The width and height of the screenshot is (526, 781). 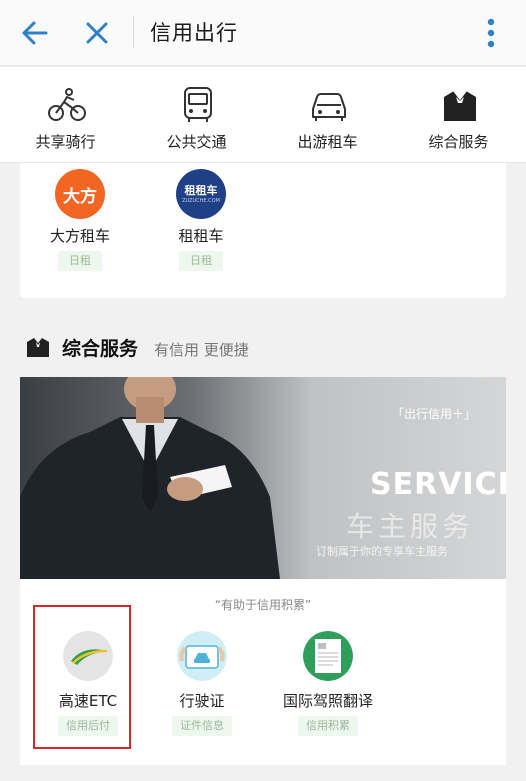 I want to click on tab-label: 综合服务, so click(x=458, y=142).